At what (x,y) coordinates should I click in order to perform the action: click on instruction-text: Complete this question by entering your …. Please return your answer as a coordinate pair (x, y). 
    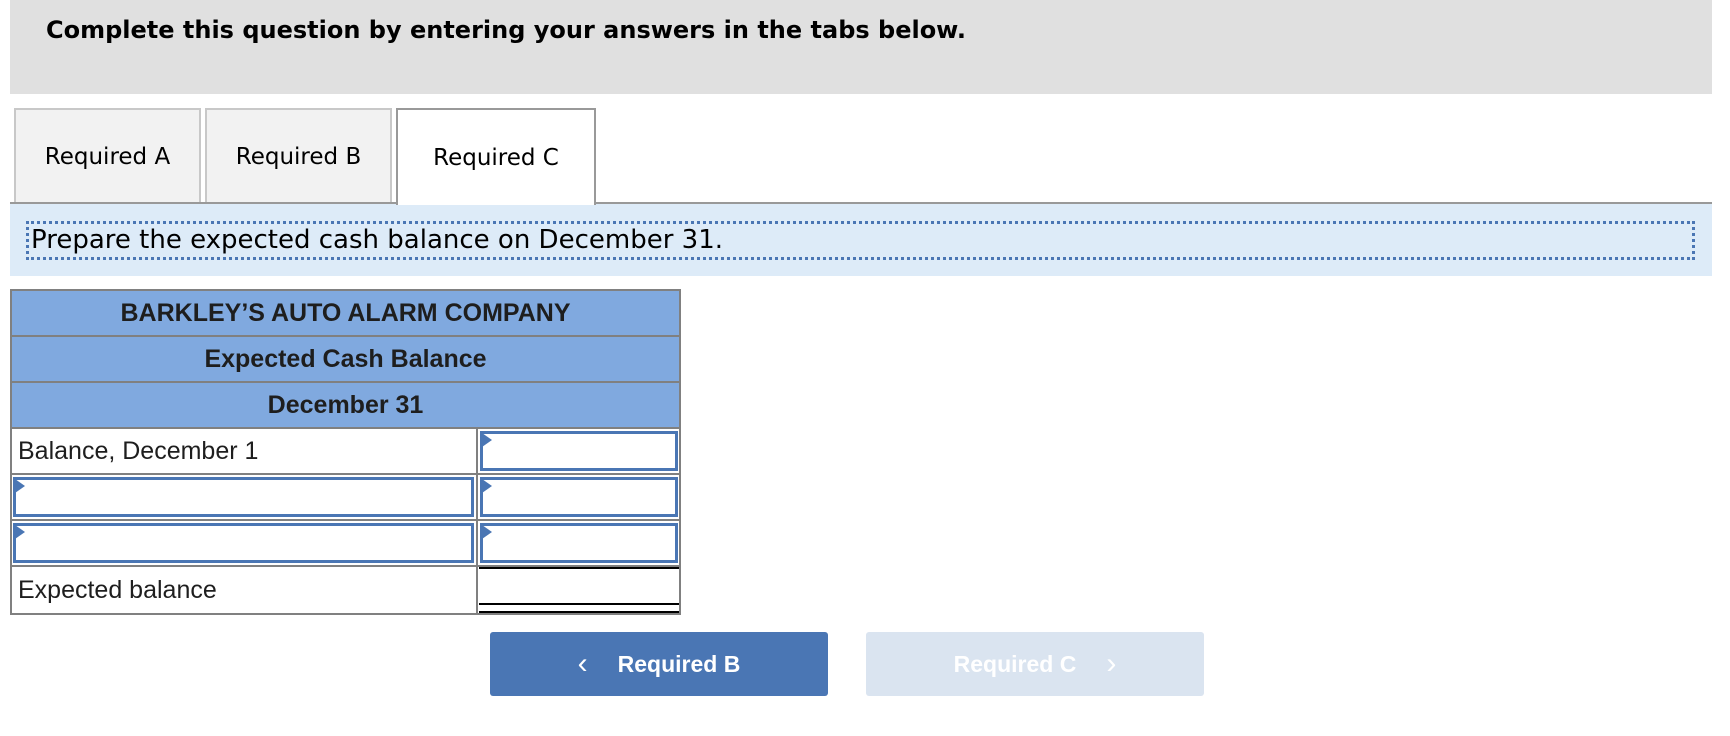
    Looking at the image, I should click on (506, 30).